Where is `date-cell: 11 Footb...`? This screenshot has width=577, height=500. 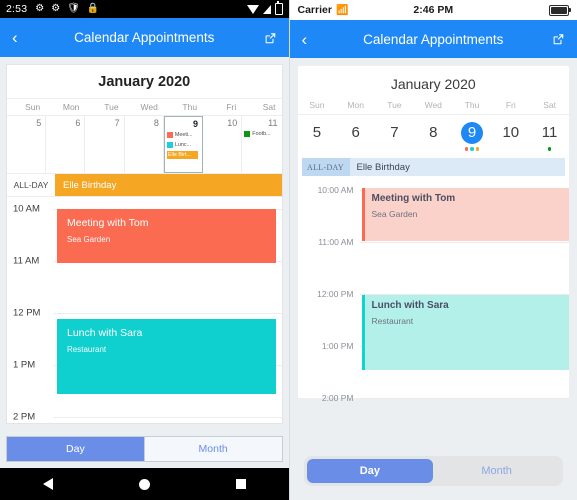 date-cell: 11 Footb... is located at coordinates (261, 144).